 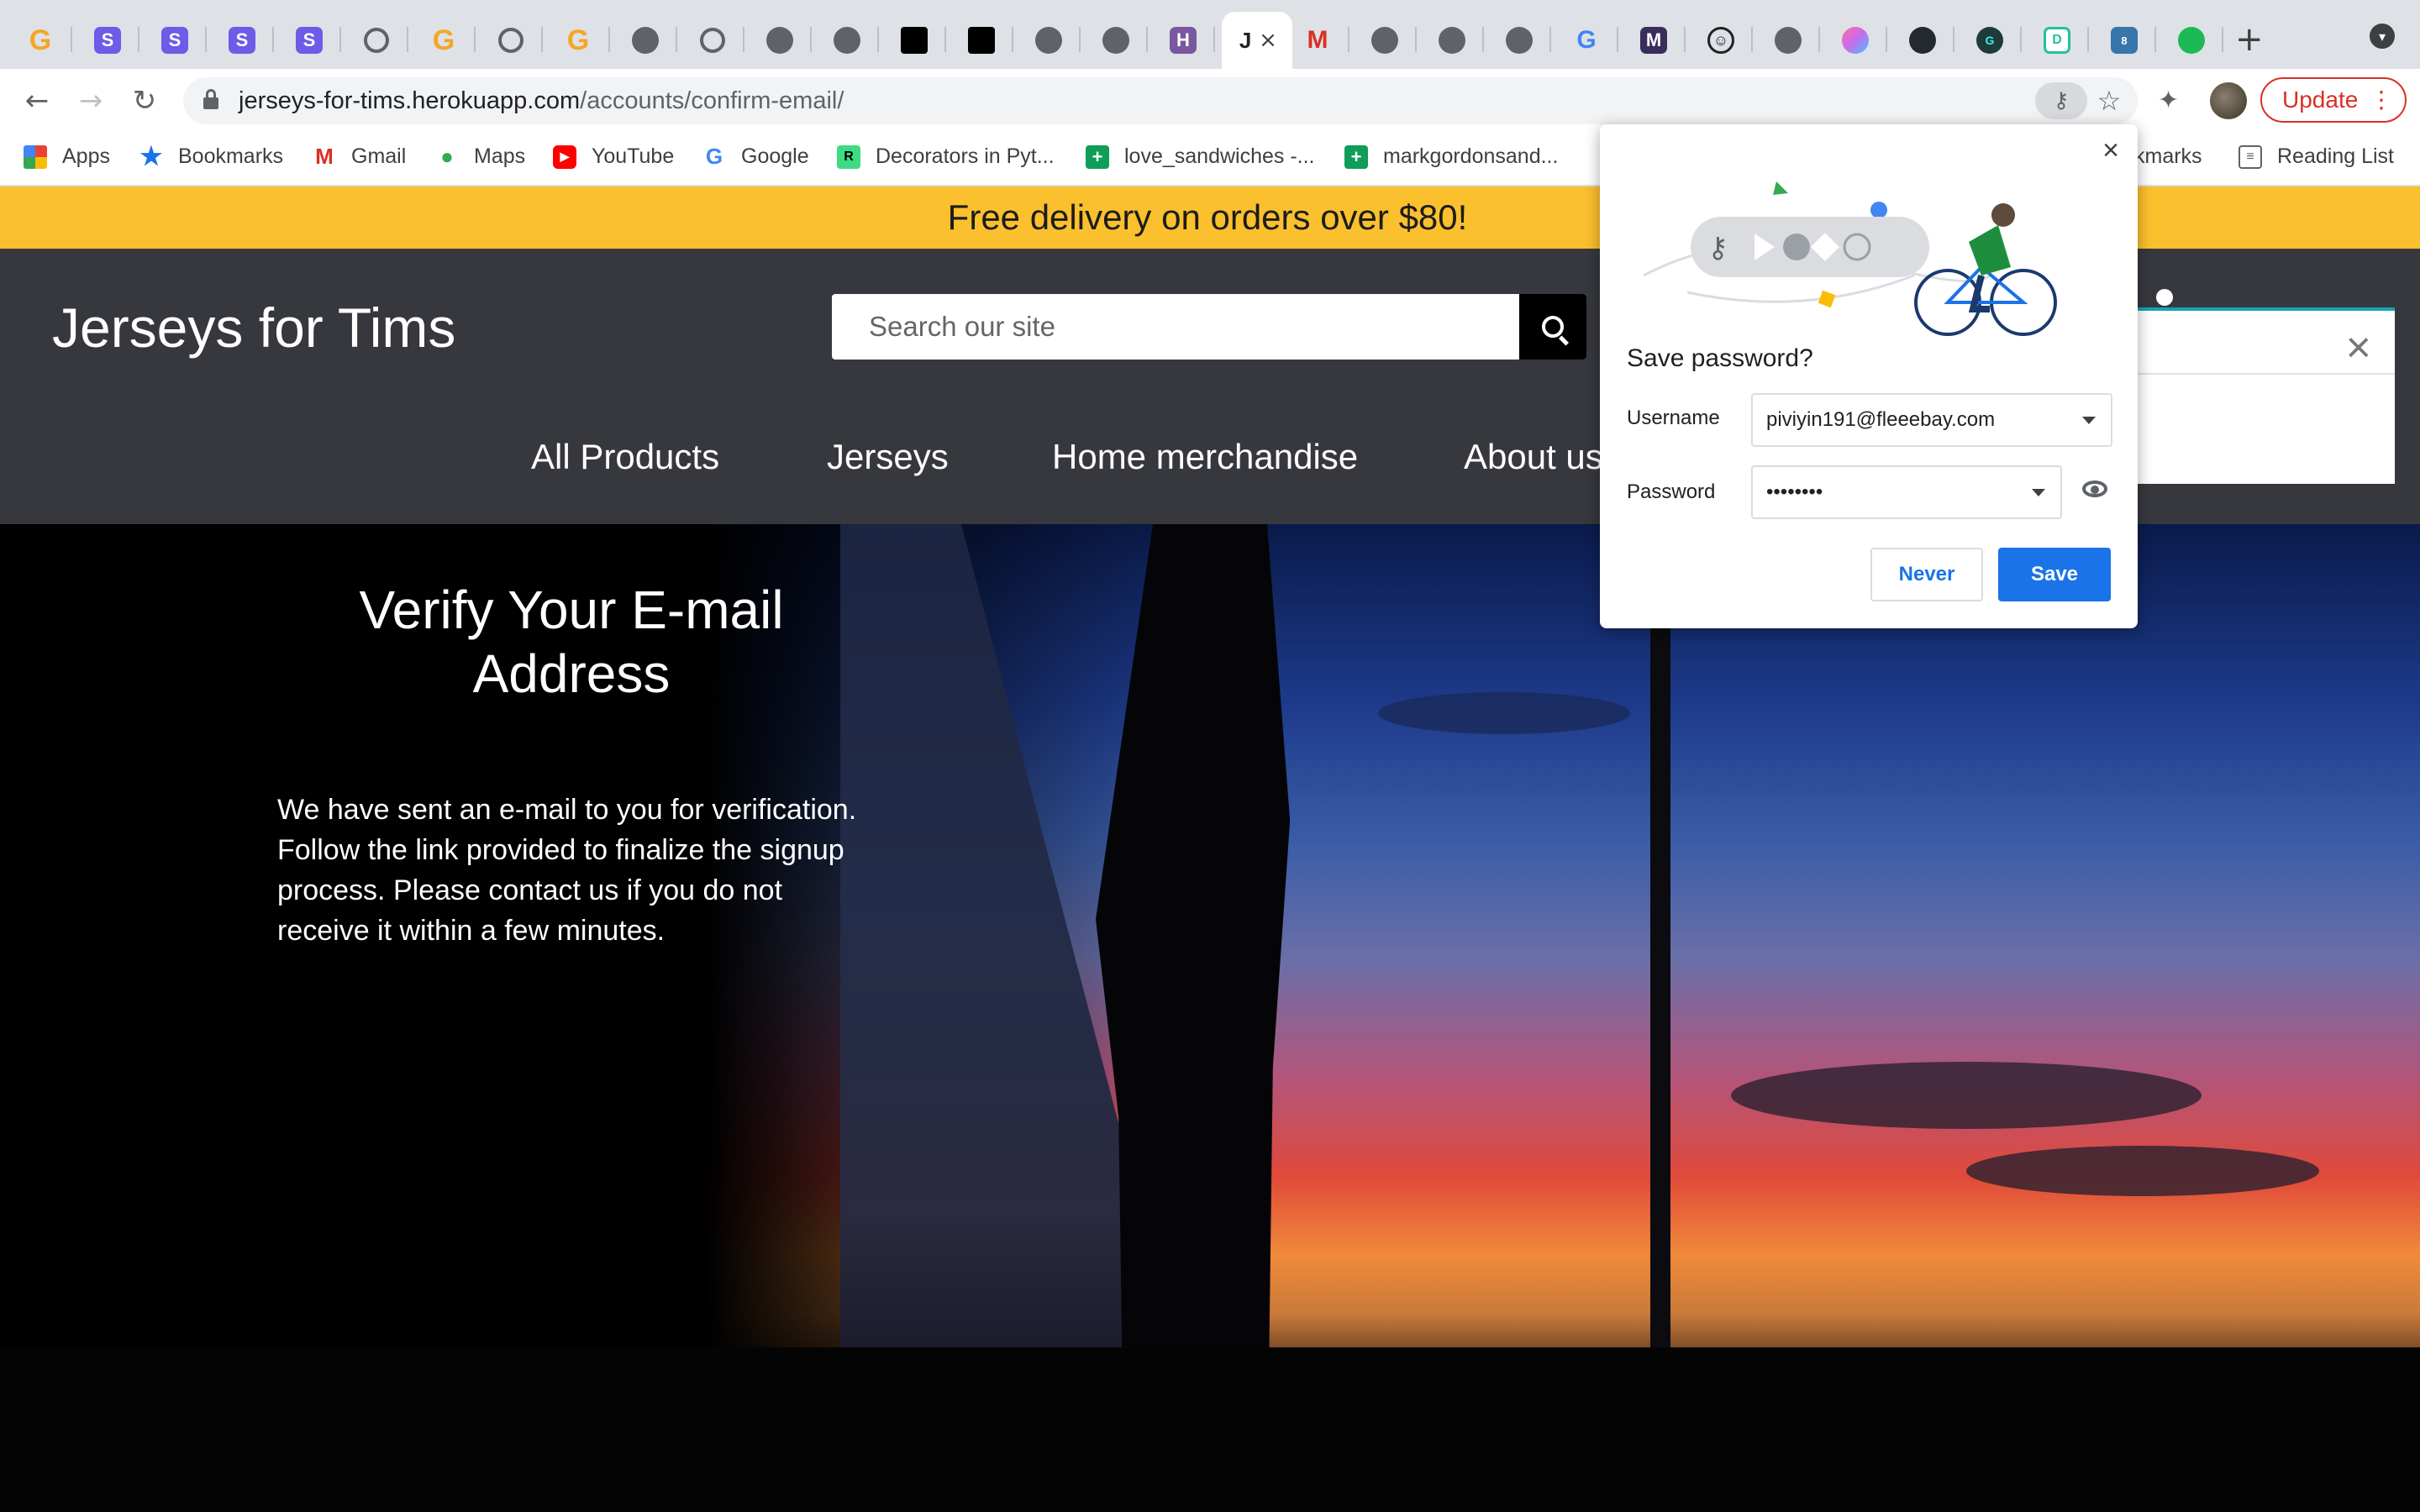 I want to click on back-icon: ←, so click(x=36, y=100).